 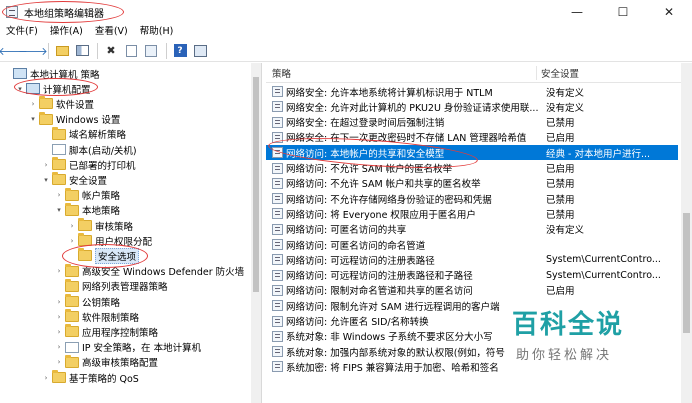 I want to click on tree-node: ▾ 本地策略, so click(x=87, y=210).